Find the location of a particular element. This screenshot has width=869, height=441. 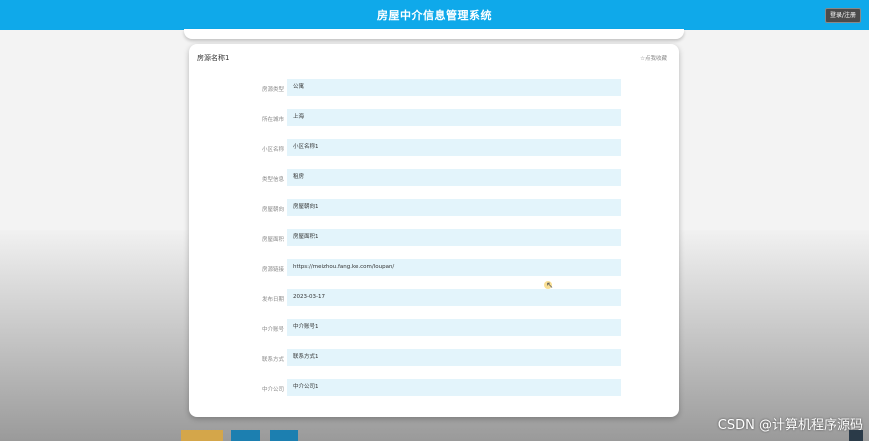

top-header: 房屋中介信息管理系统 登录/注册 is located at coordinates (434, 15).